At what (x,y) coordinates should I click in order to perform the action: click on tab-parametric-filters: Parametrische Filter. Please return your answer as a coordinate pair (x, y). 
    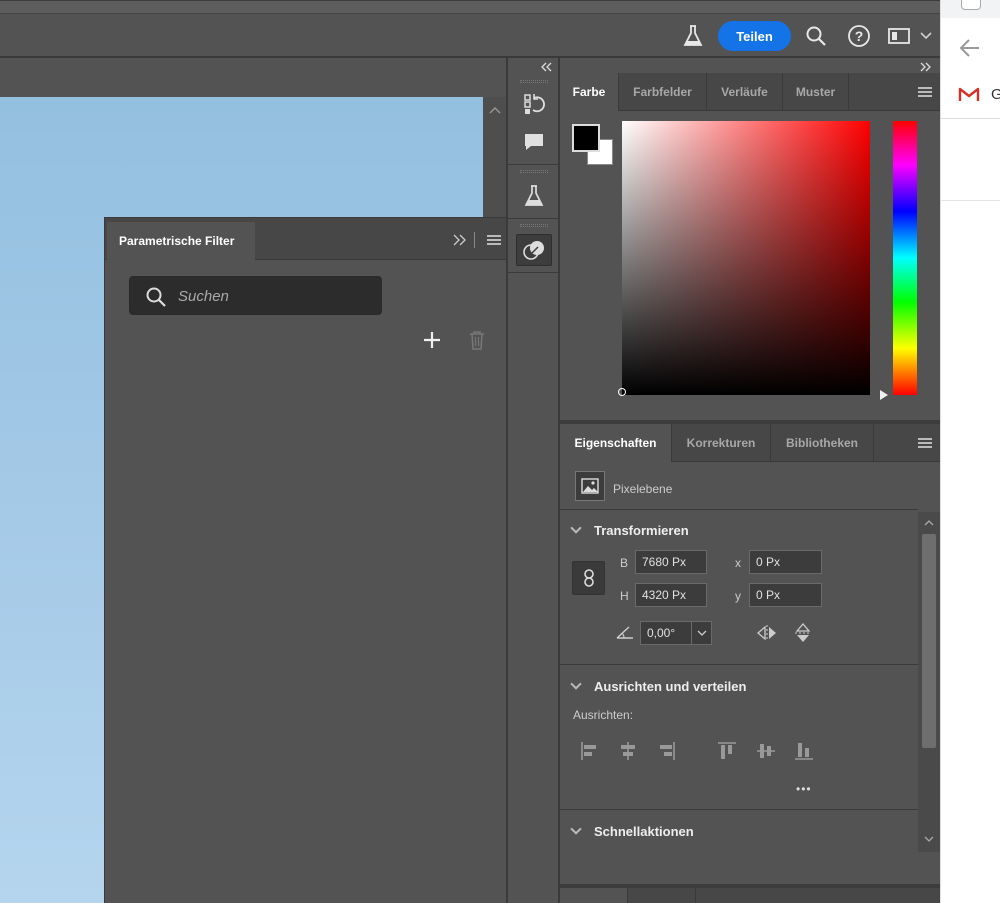
    Looking at the image, I should click on (181, 241).